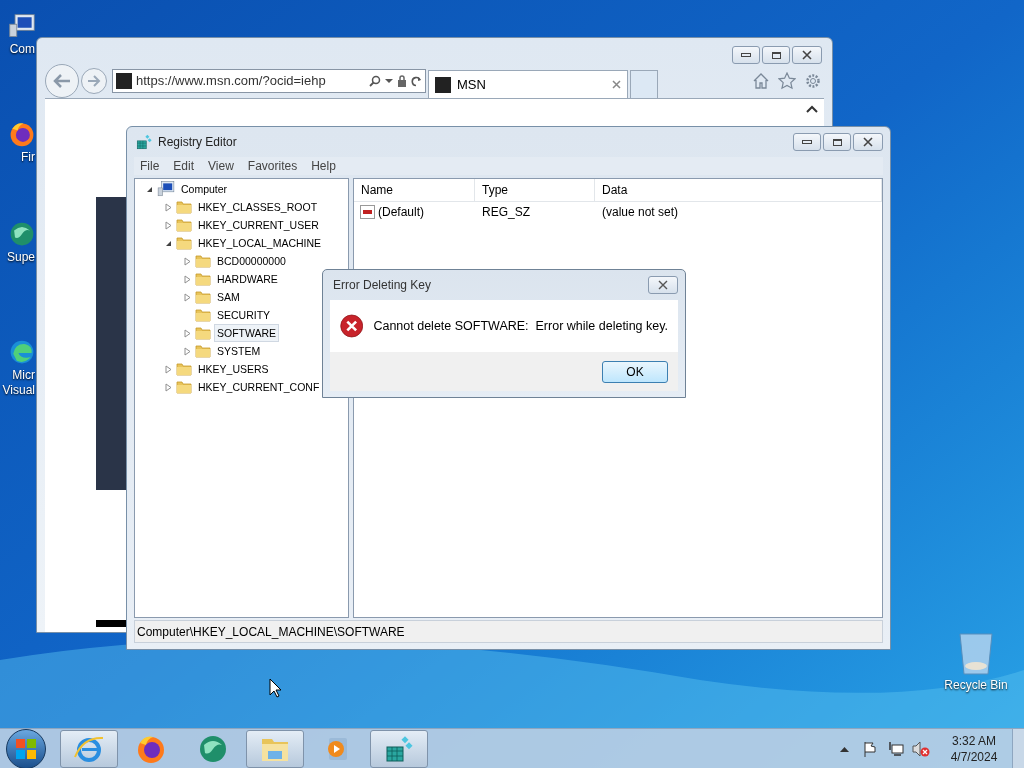  What do you see at coordinates (976, 685) in the screenshot?
I see `icon-label: Recycle Bin` at bounding box center [976, 685].